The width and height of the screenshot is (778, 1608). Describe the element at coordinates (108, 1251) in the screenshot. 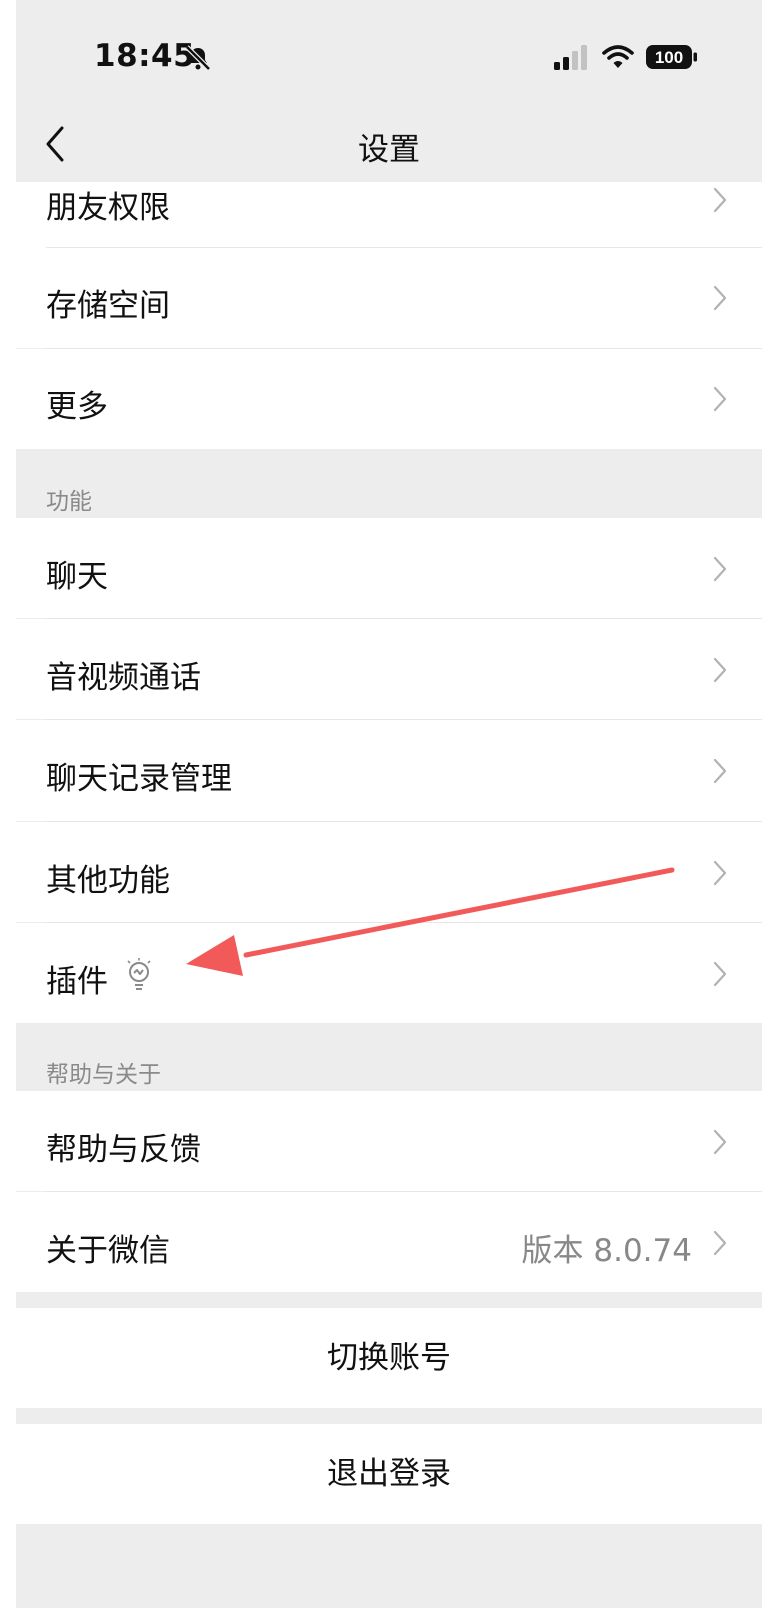

I see `item-label: 关于微信` at that location.